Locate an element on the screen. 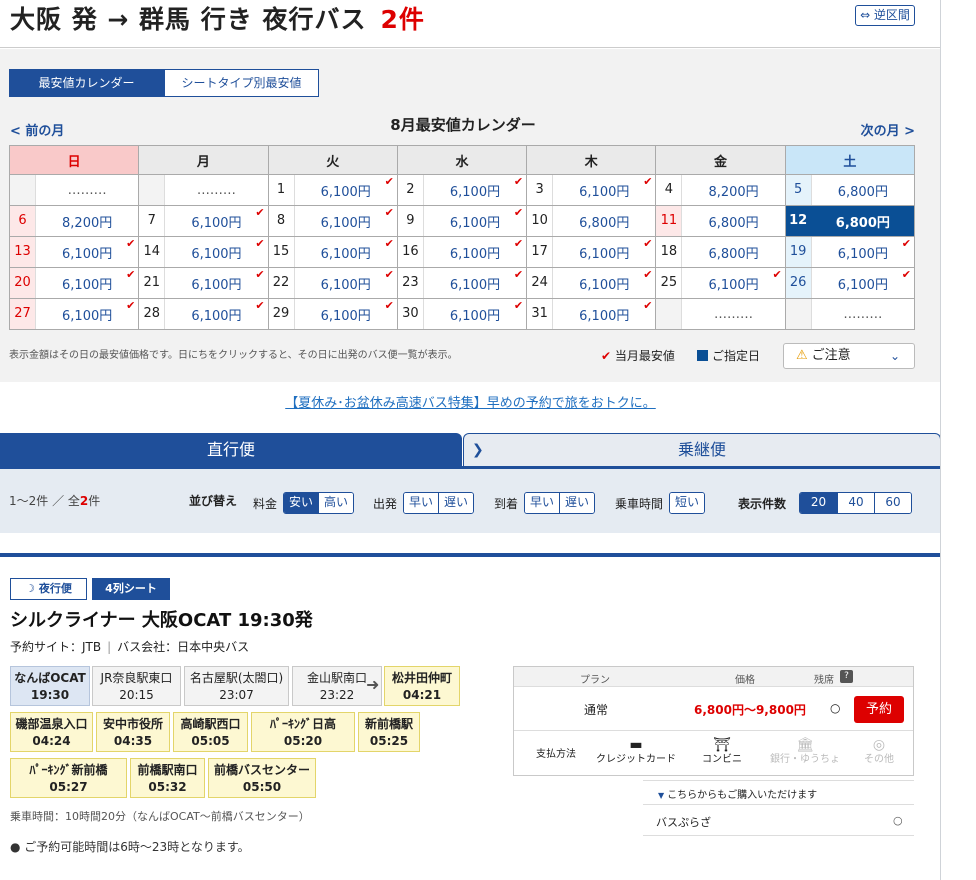 The image size is (976, 880). calendar-day-price: 6,800円 is located at coordinates (862, 221).